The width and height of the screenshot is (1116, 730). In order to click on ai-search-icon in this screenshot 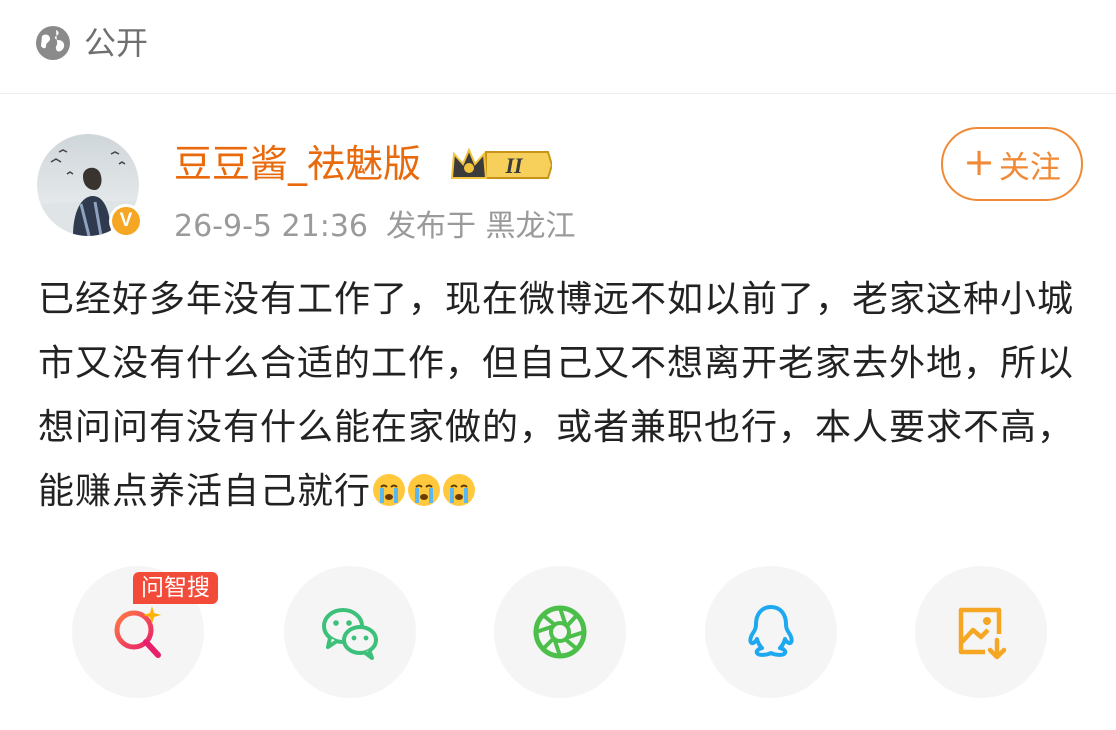, I will do `click(137, 632)`.